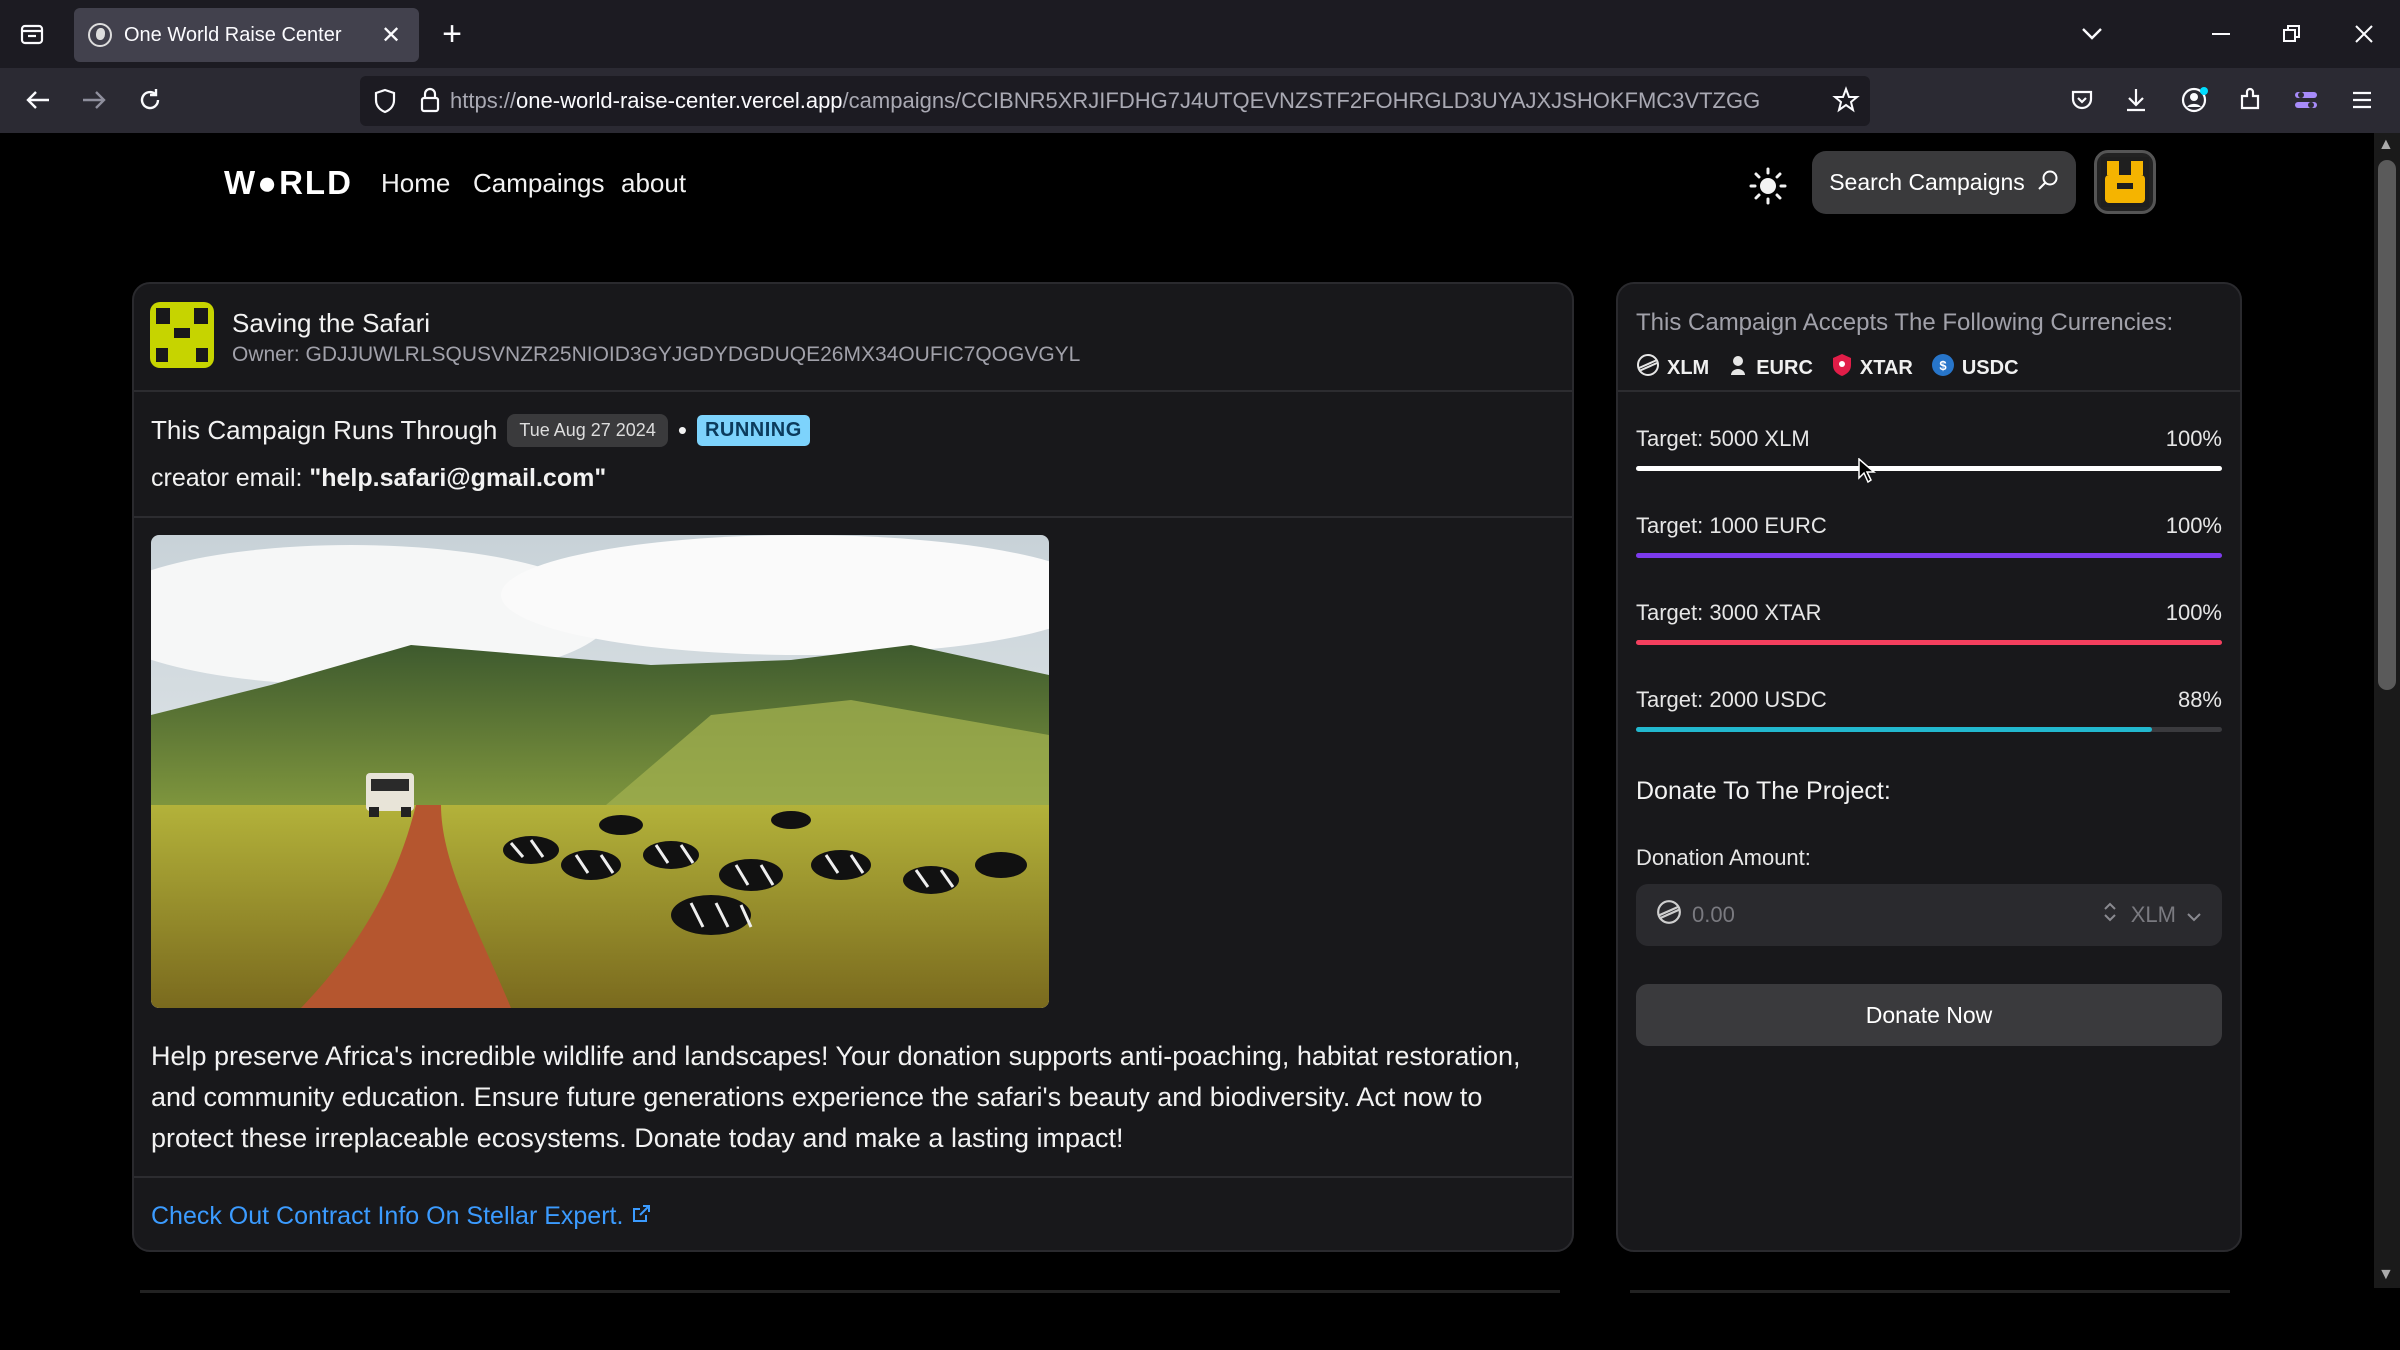  I want to click on close-window-icon, so click(2364, 34).